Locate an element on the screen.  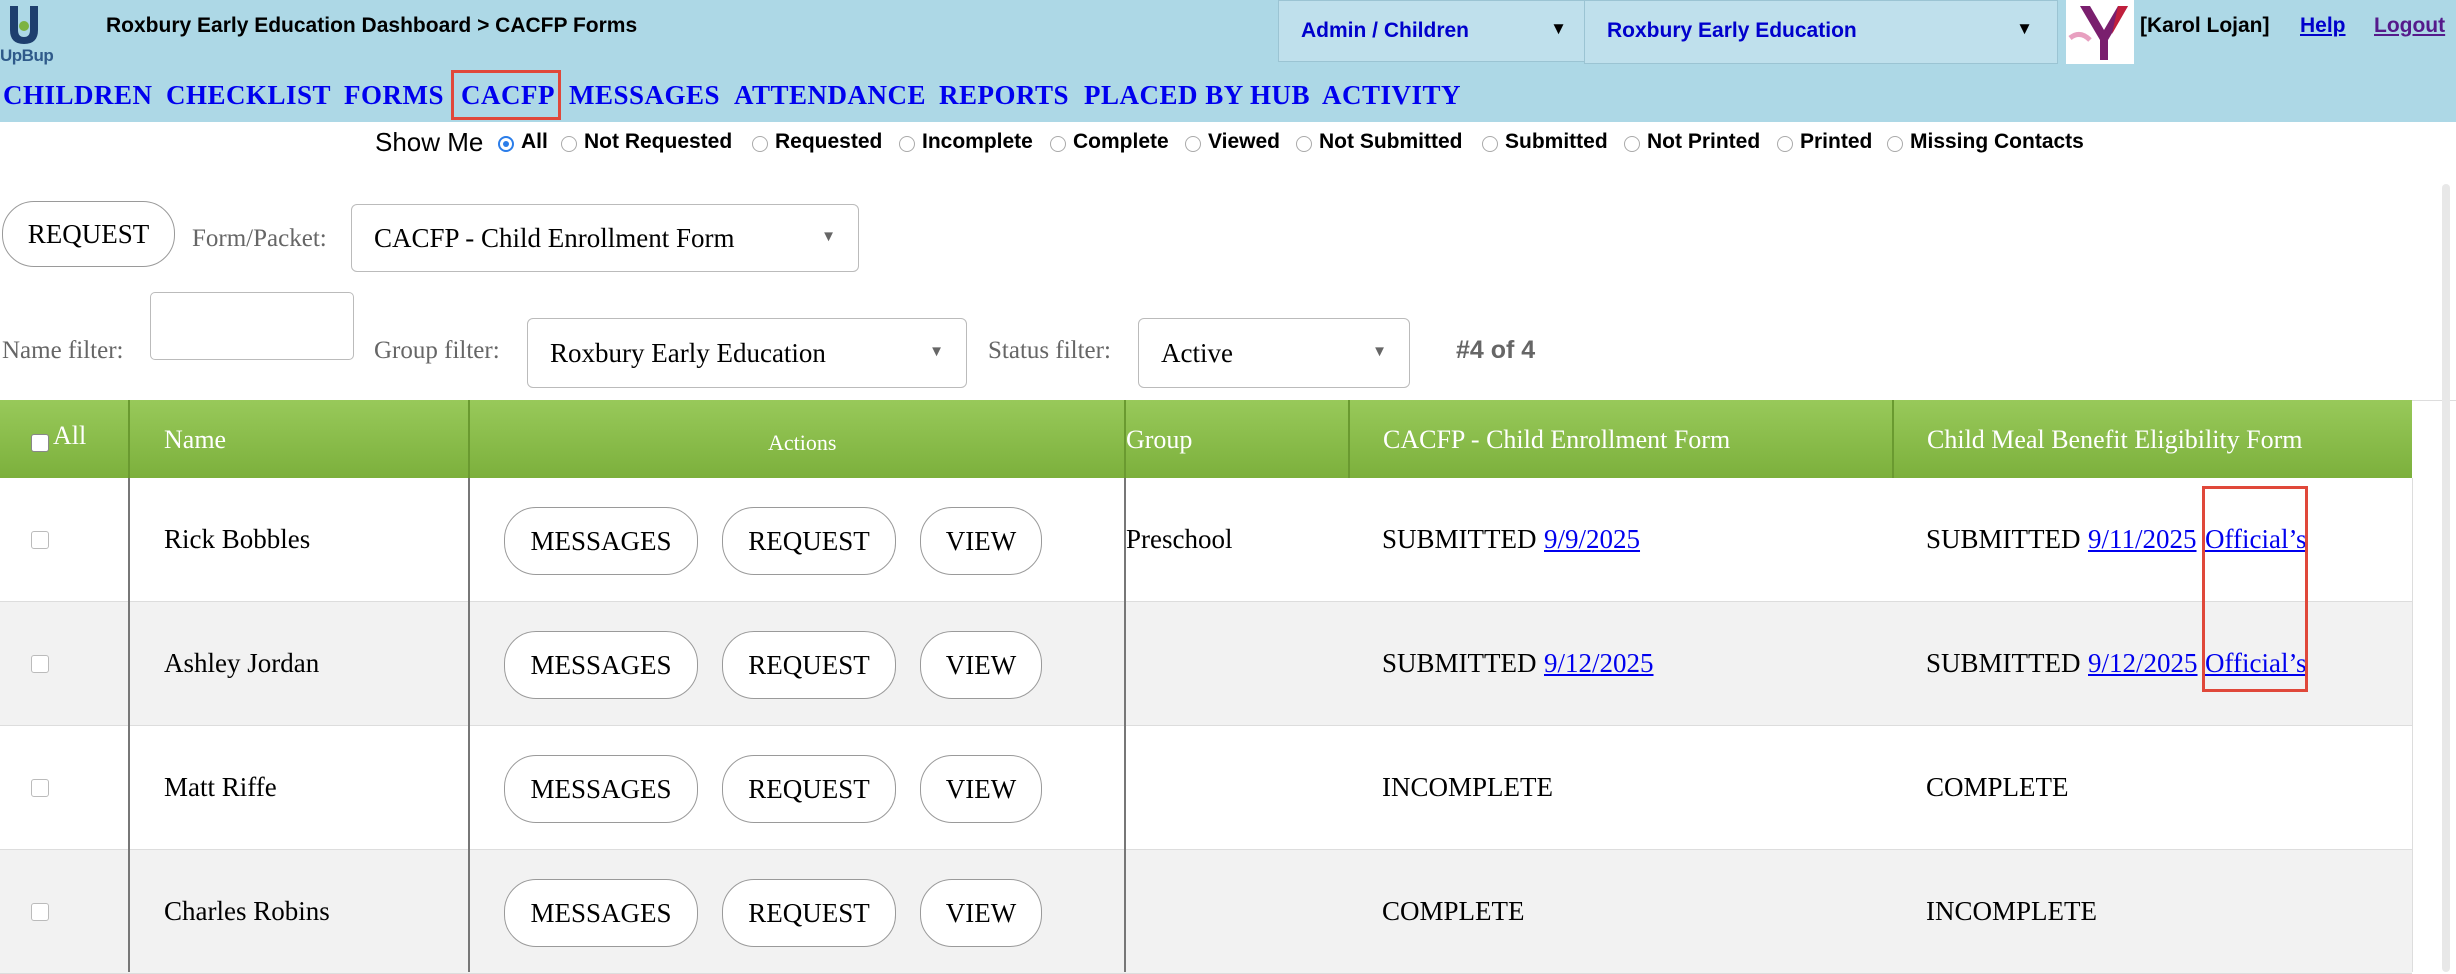
group-filter-select: Roxbury Early Education ▼ is located at coordinates (747, 353).